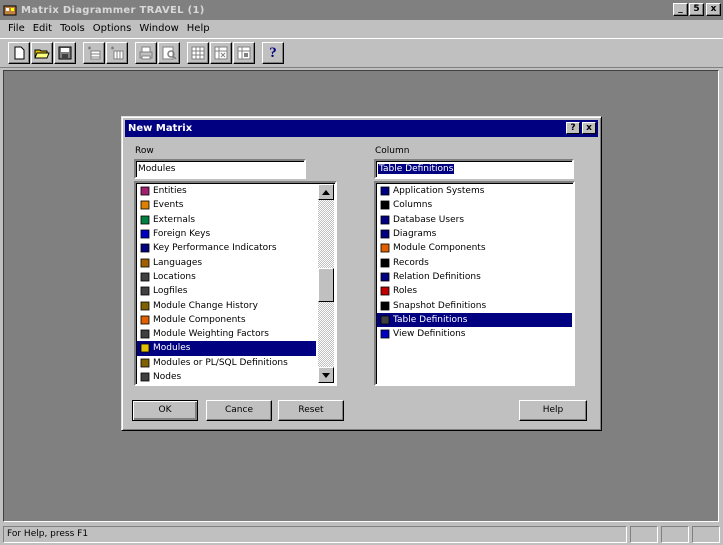  What do you see at coordinates (440, 305) in the screenshot?
I see `column-item-label: Snapshot Definitions` at bounding box center [440, 305].